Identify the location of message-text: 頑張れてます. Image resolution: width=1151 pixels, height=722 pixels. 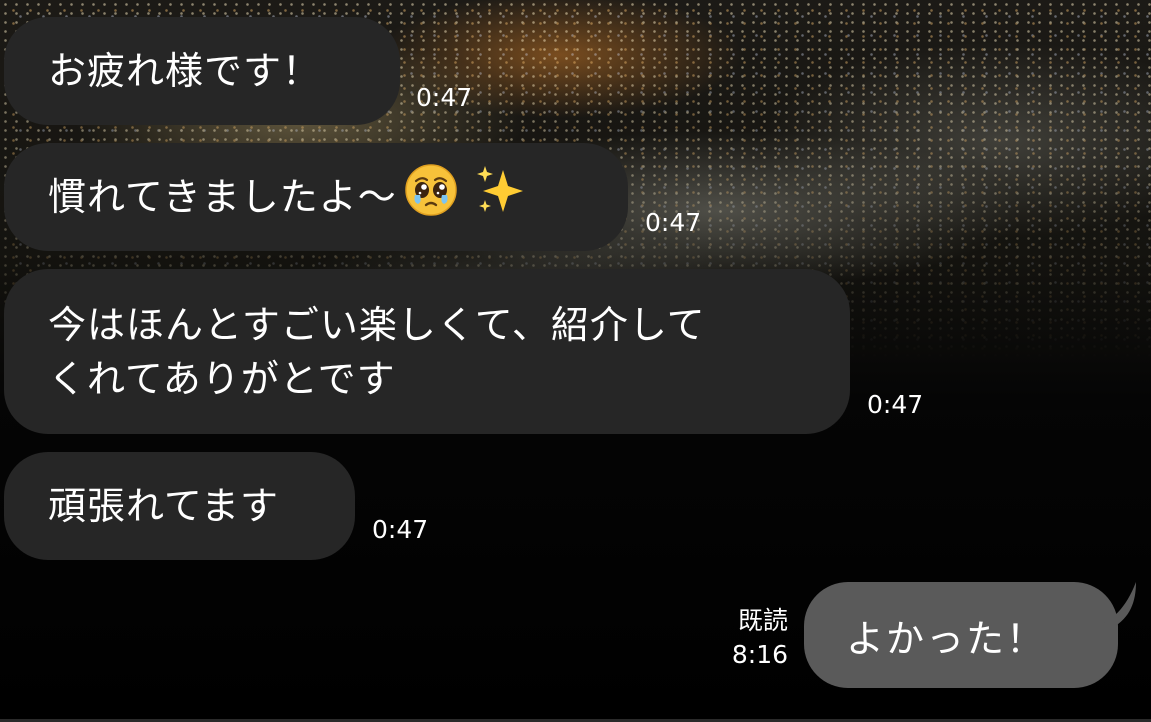
(163, 506).